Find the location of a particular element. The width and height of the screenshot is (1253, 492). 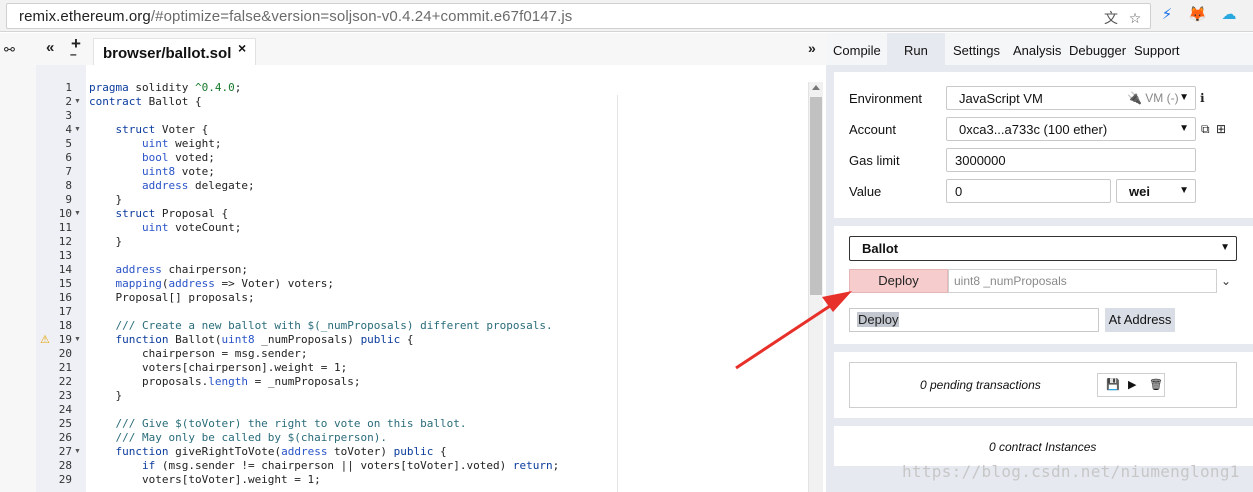

expand-args-chevron-icon: ⌄ is located at coordinates (1226, 281).